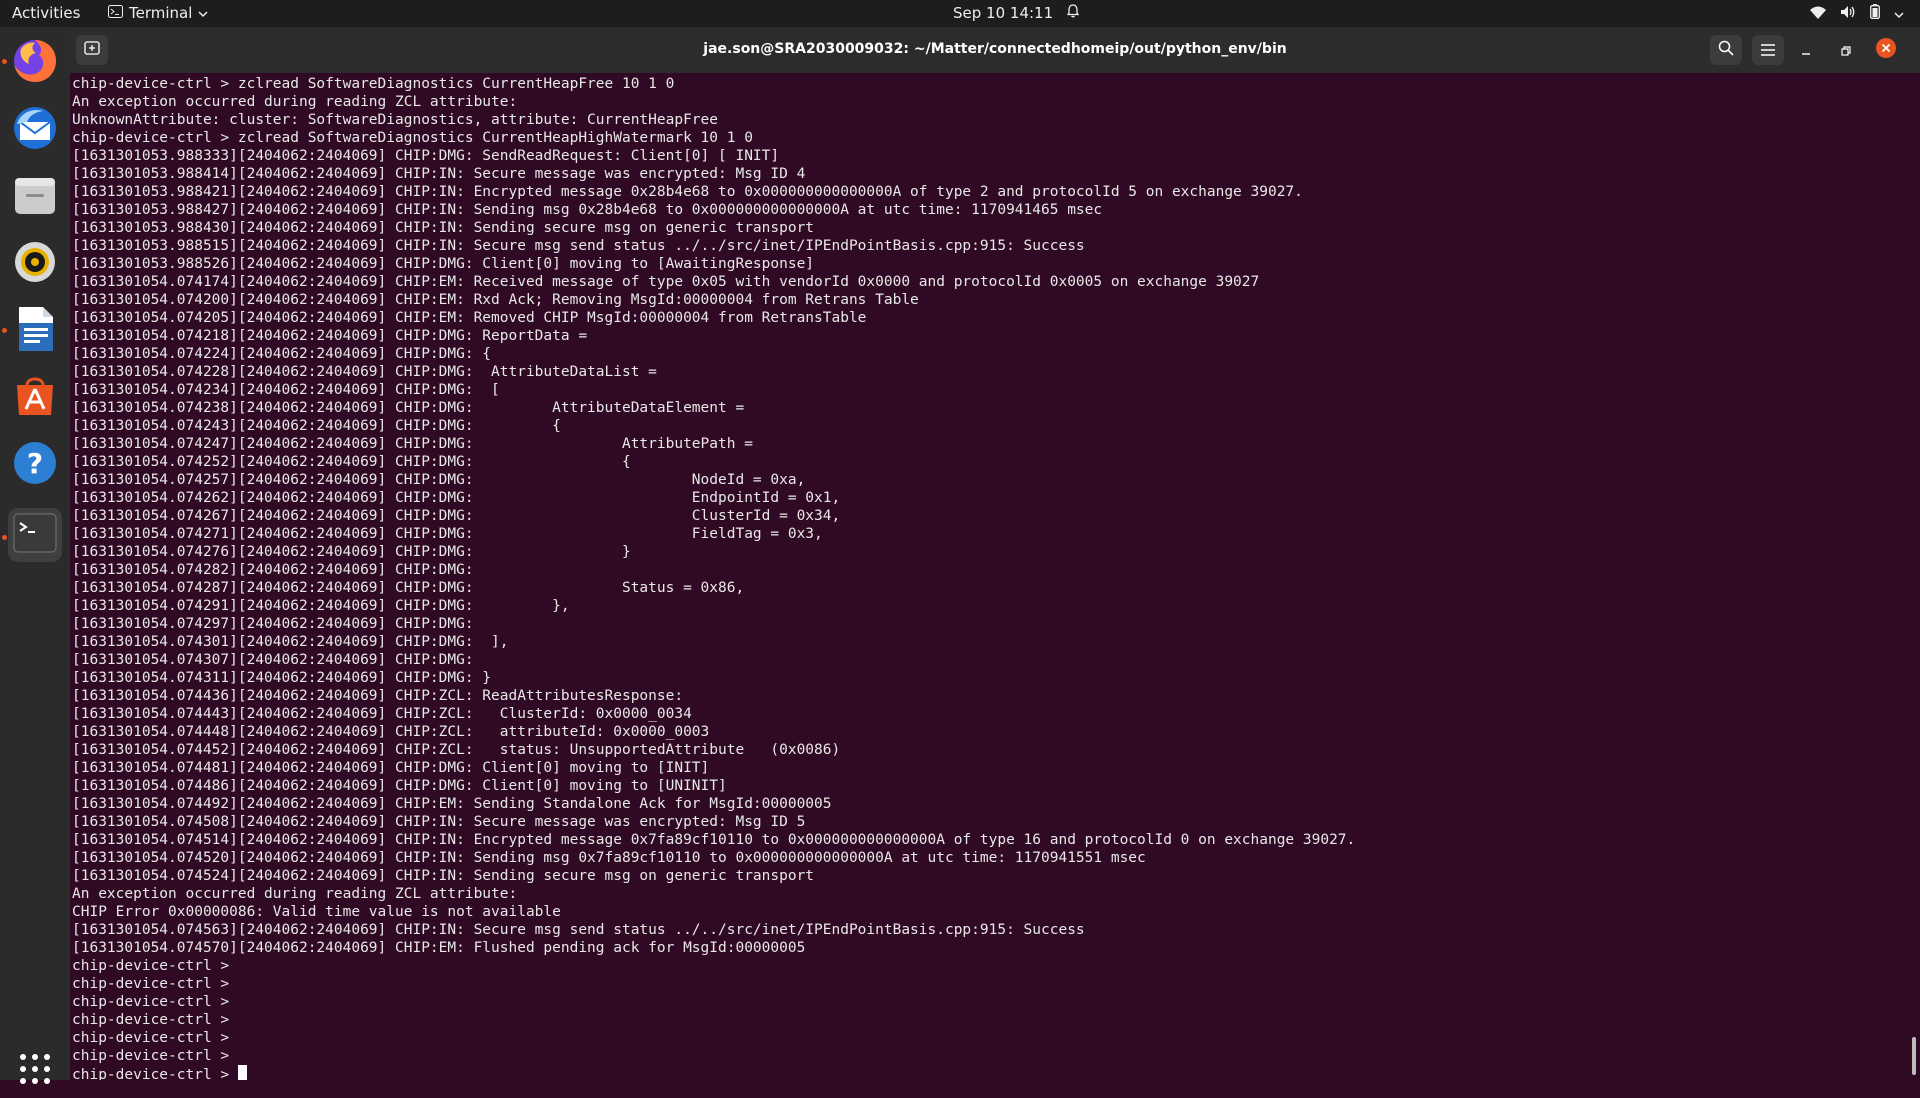 This screenshot has width=1920, height=1098. Describe the element at coordinates (1726, 50) in the screenshot. I see `search-button` at that location.